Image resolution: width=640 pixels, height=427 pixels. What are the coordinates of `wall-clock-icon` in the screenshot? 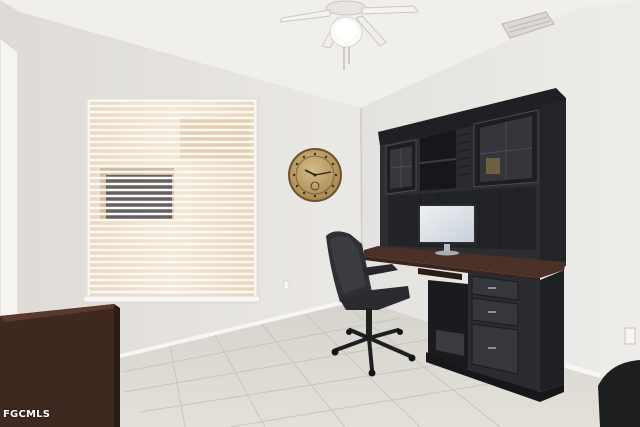 It's located at (315, 175).